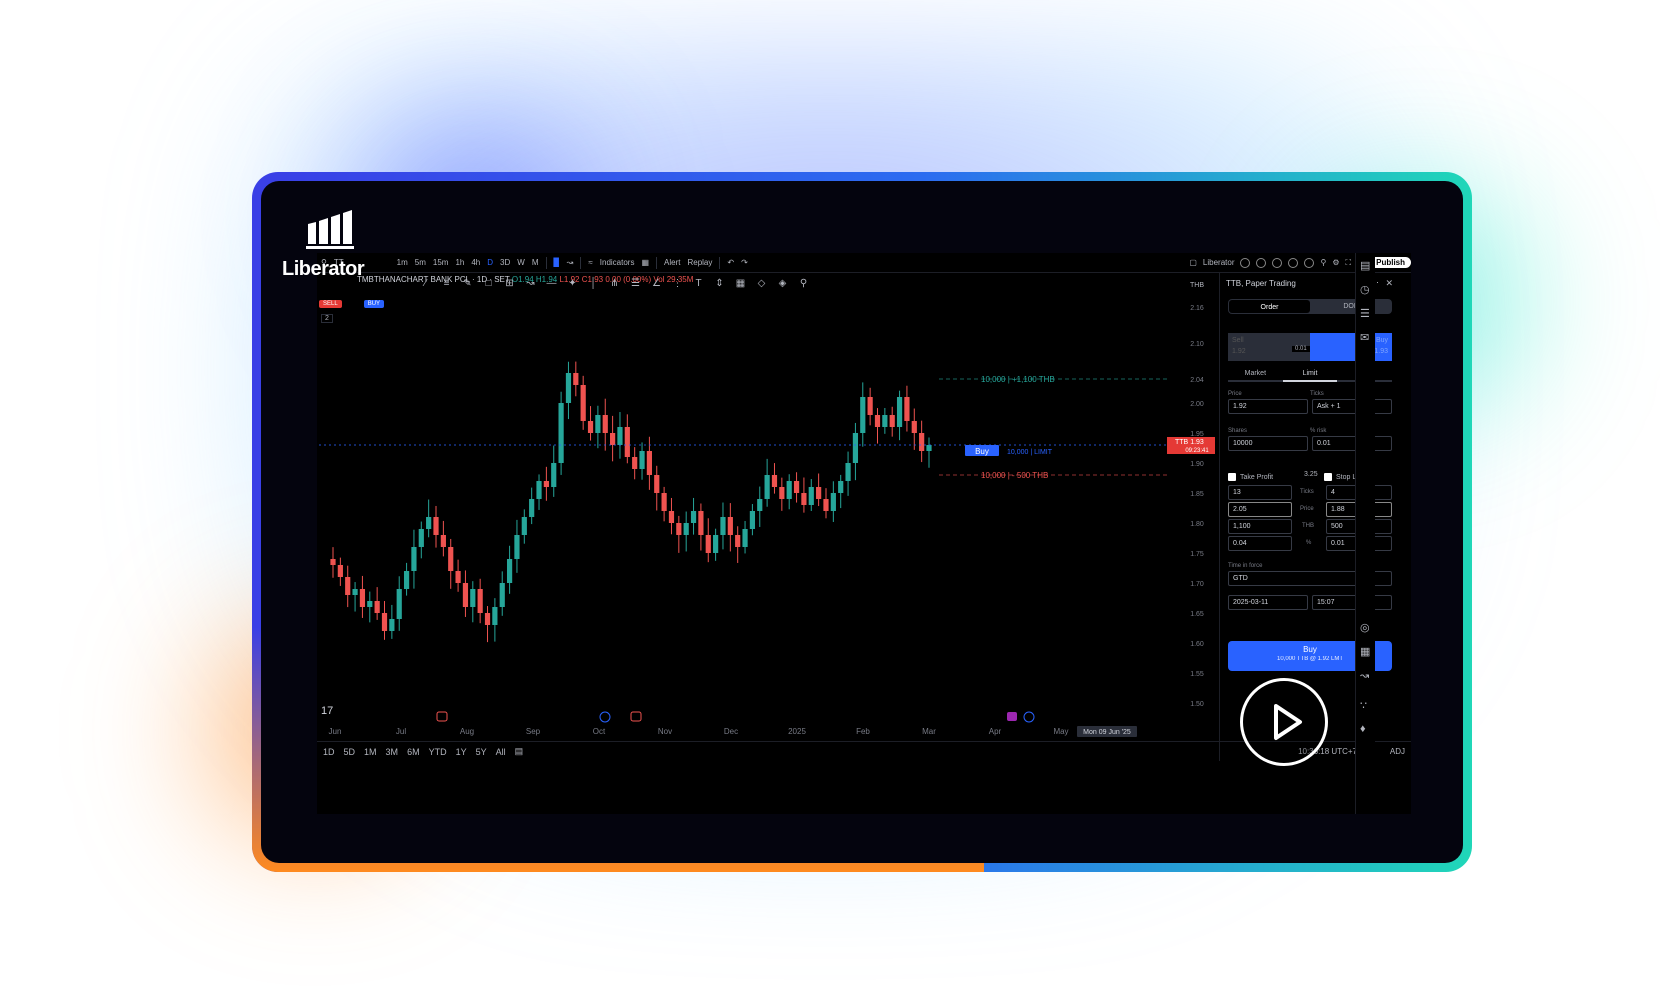 The height and width of the screenshot is (1008, 1660). What do you see at coordinates (1268, 406) in the screenshot?
I see `price-input: 1.92` at bounding box center [1268, 406].